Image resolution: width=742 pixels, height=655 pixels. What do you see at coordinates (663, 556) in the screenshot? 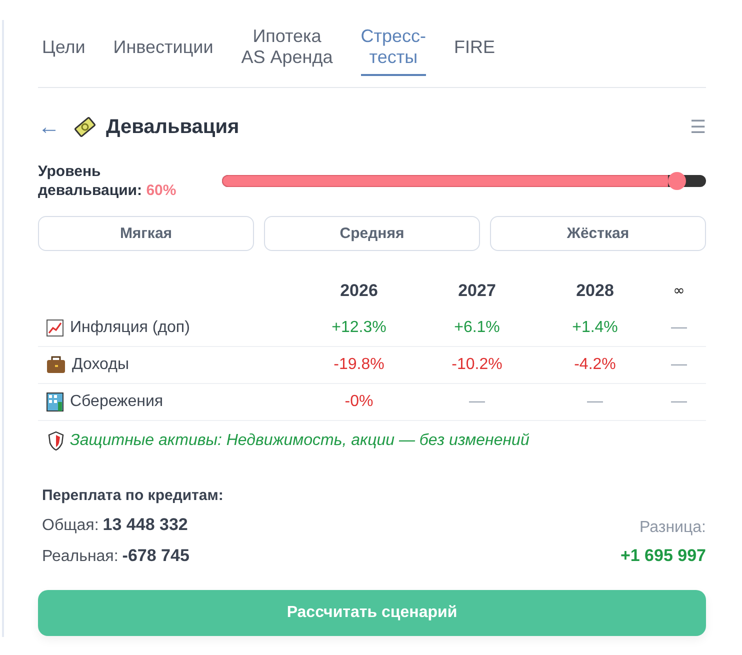
I see `difference-value: +1 695 997` at bounding box center [663, 556].